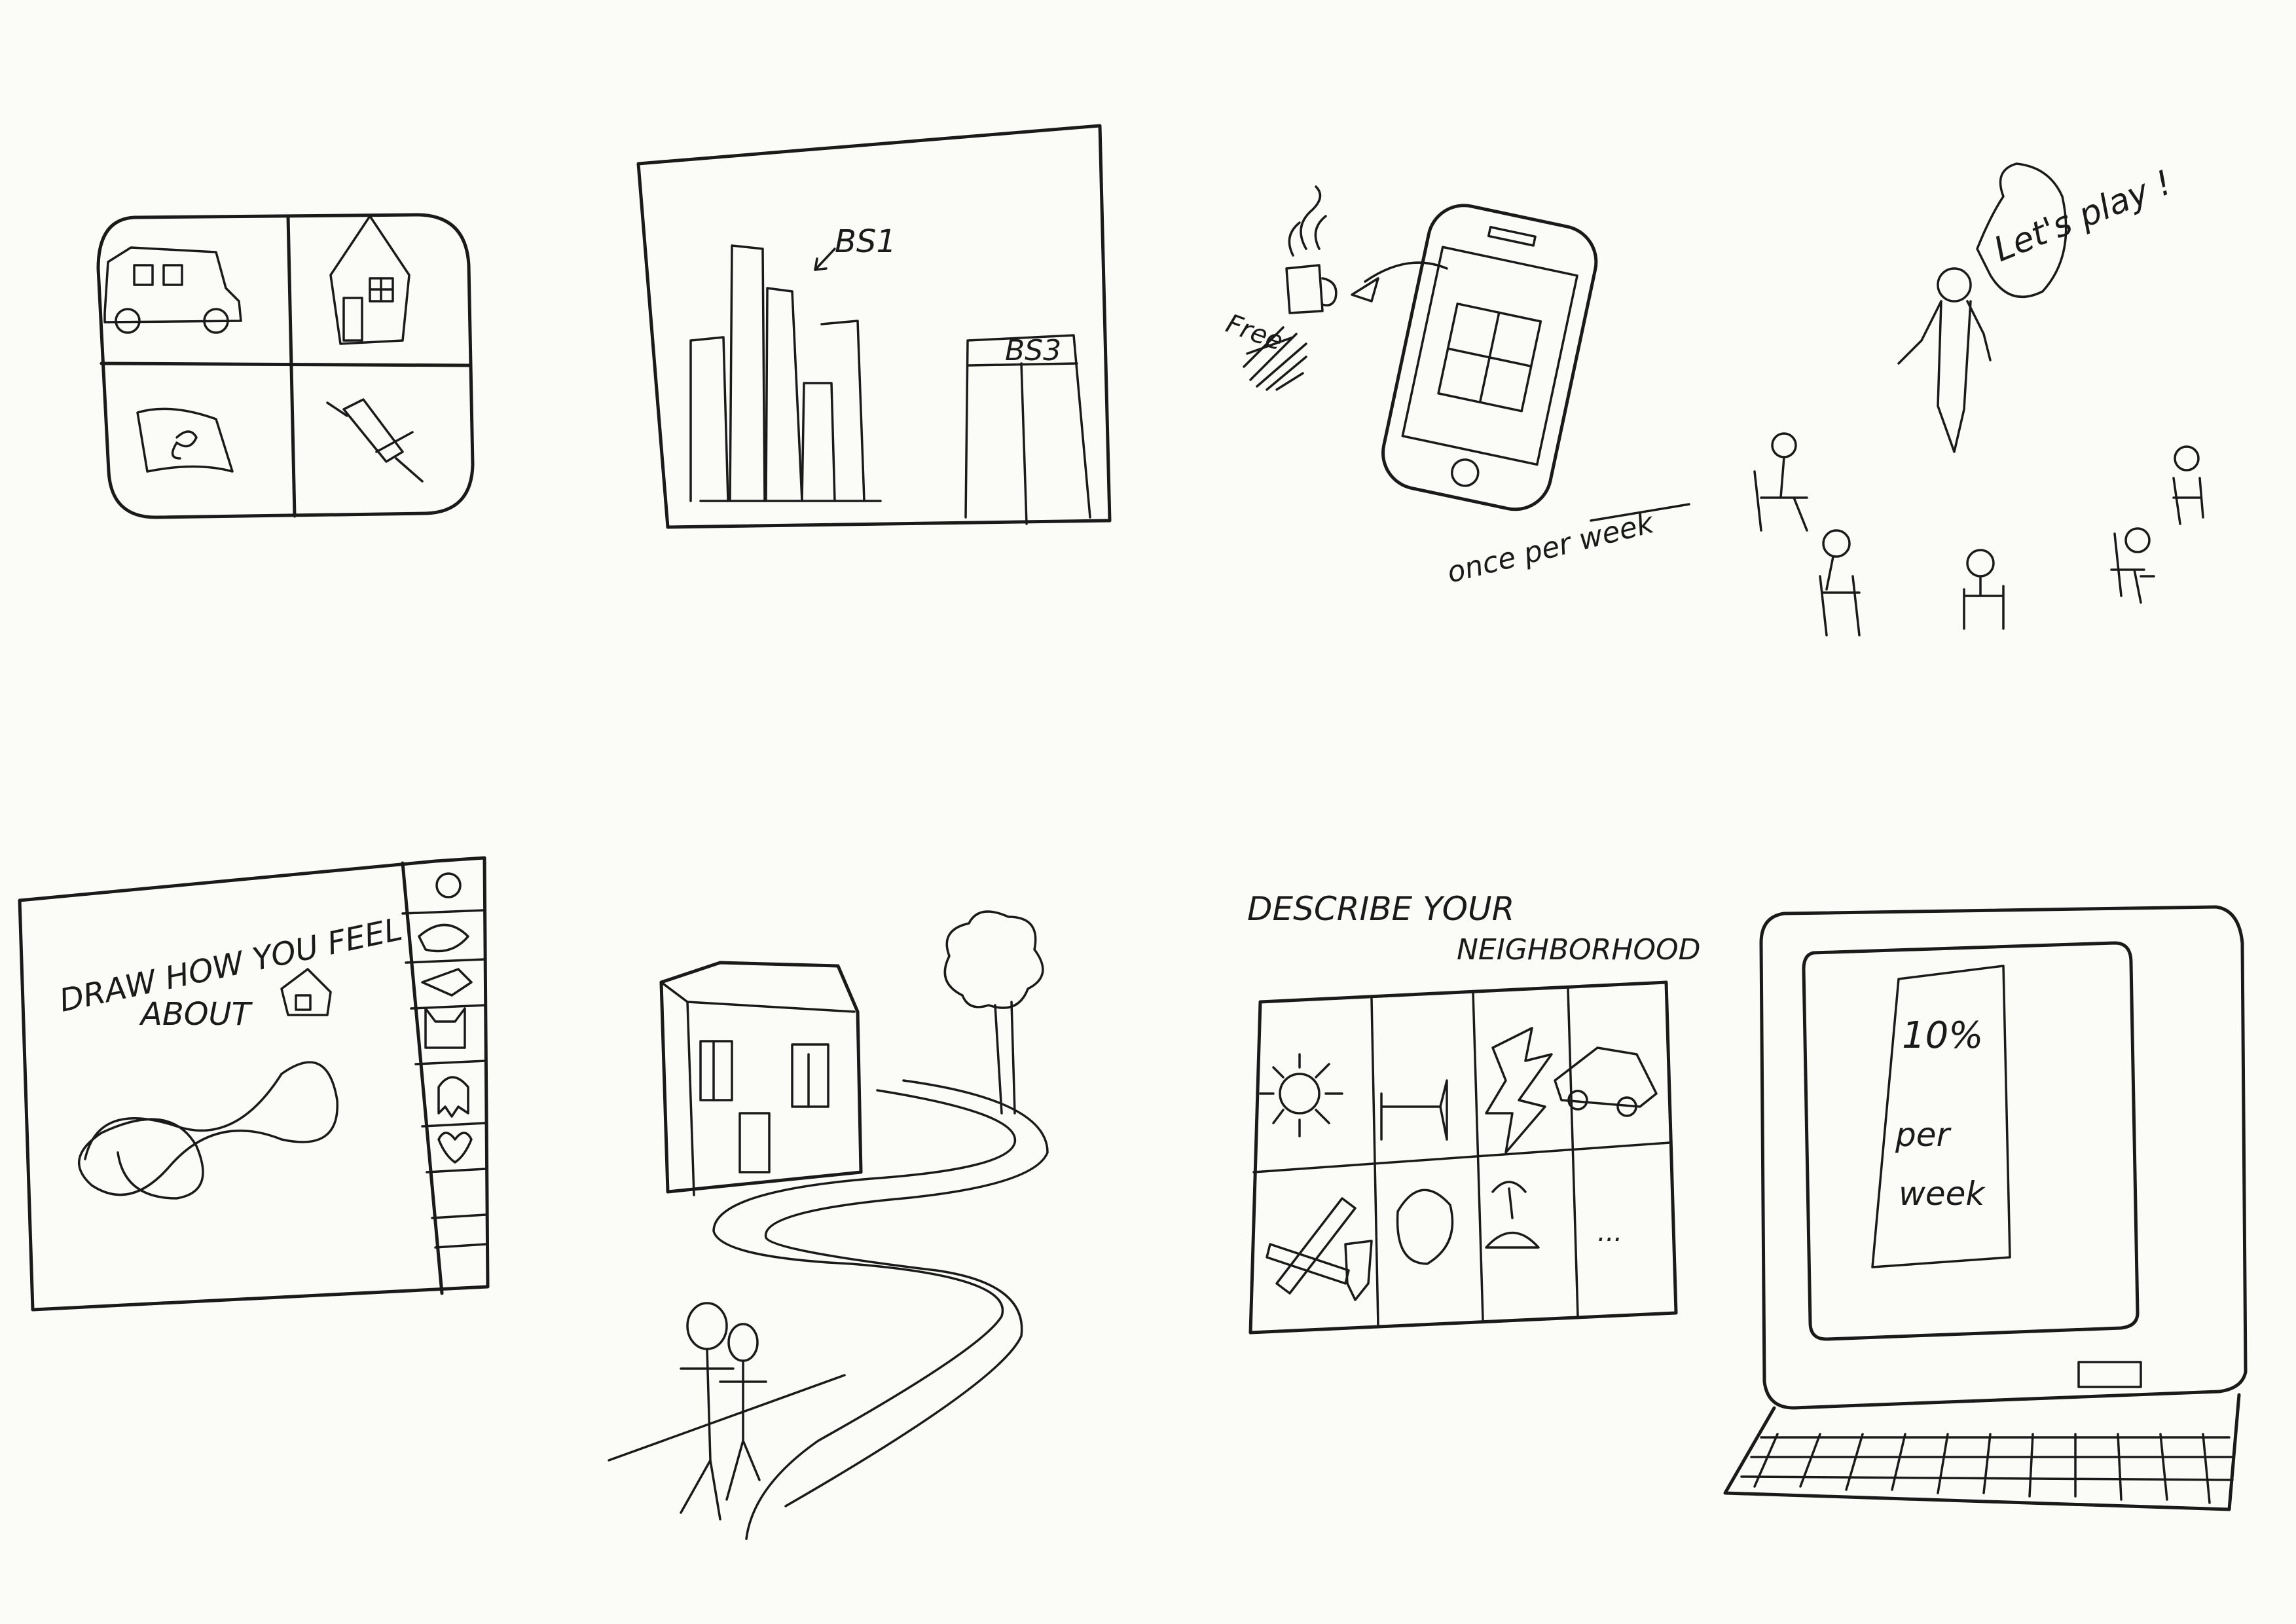  What do you see at coordinates (1579, 950) in the screenshot?
I see `prompt-line2: NEIGHBORHOOD` at bounding box center [1579, 950].